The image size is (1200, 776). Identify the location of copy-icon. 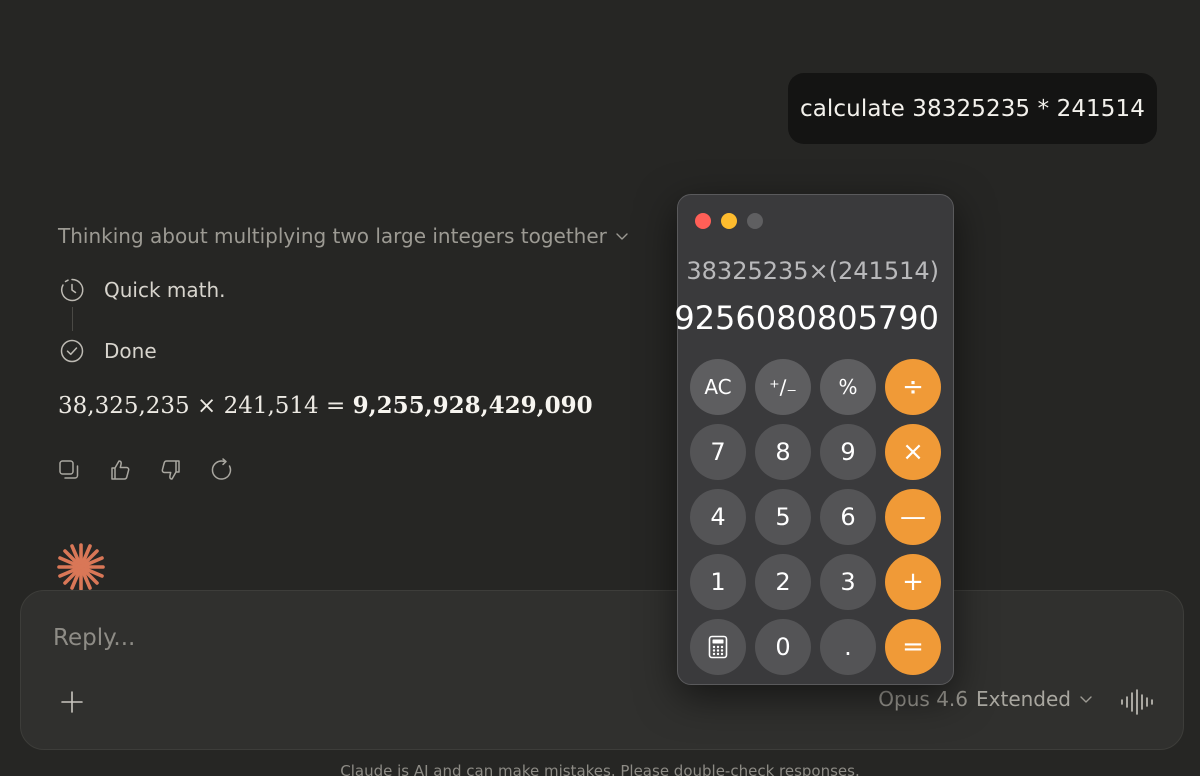
(69, 470).